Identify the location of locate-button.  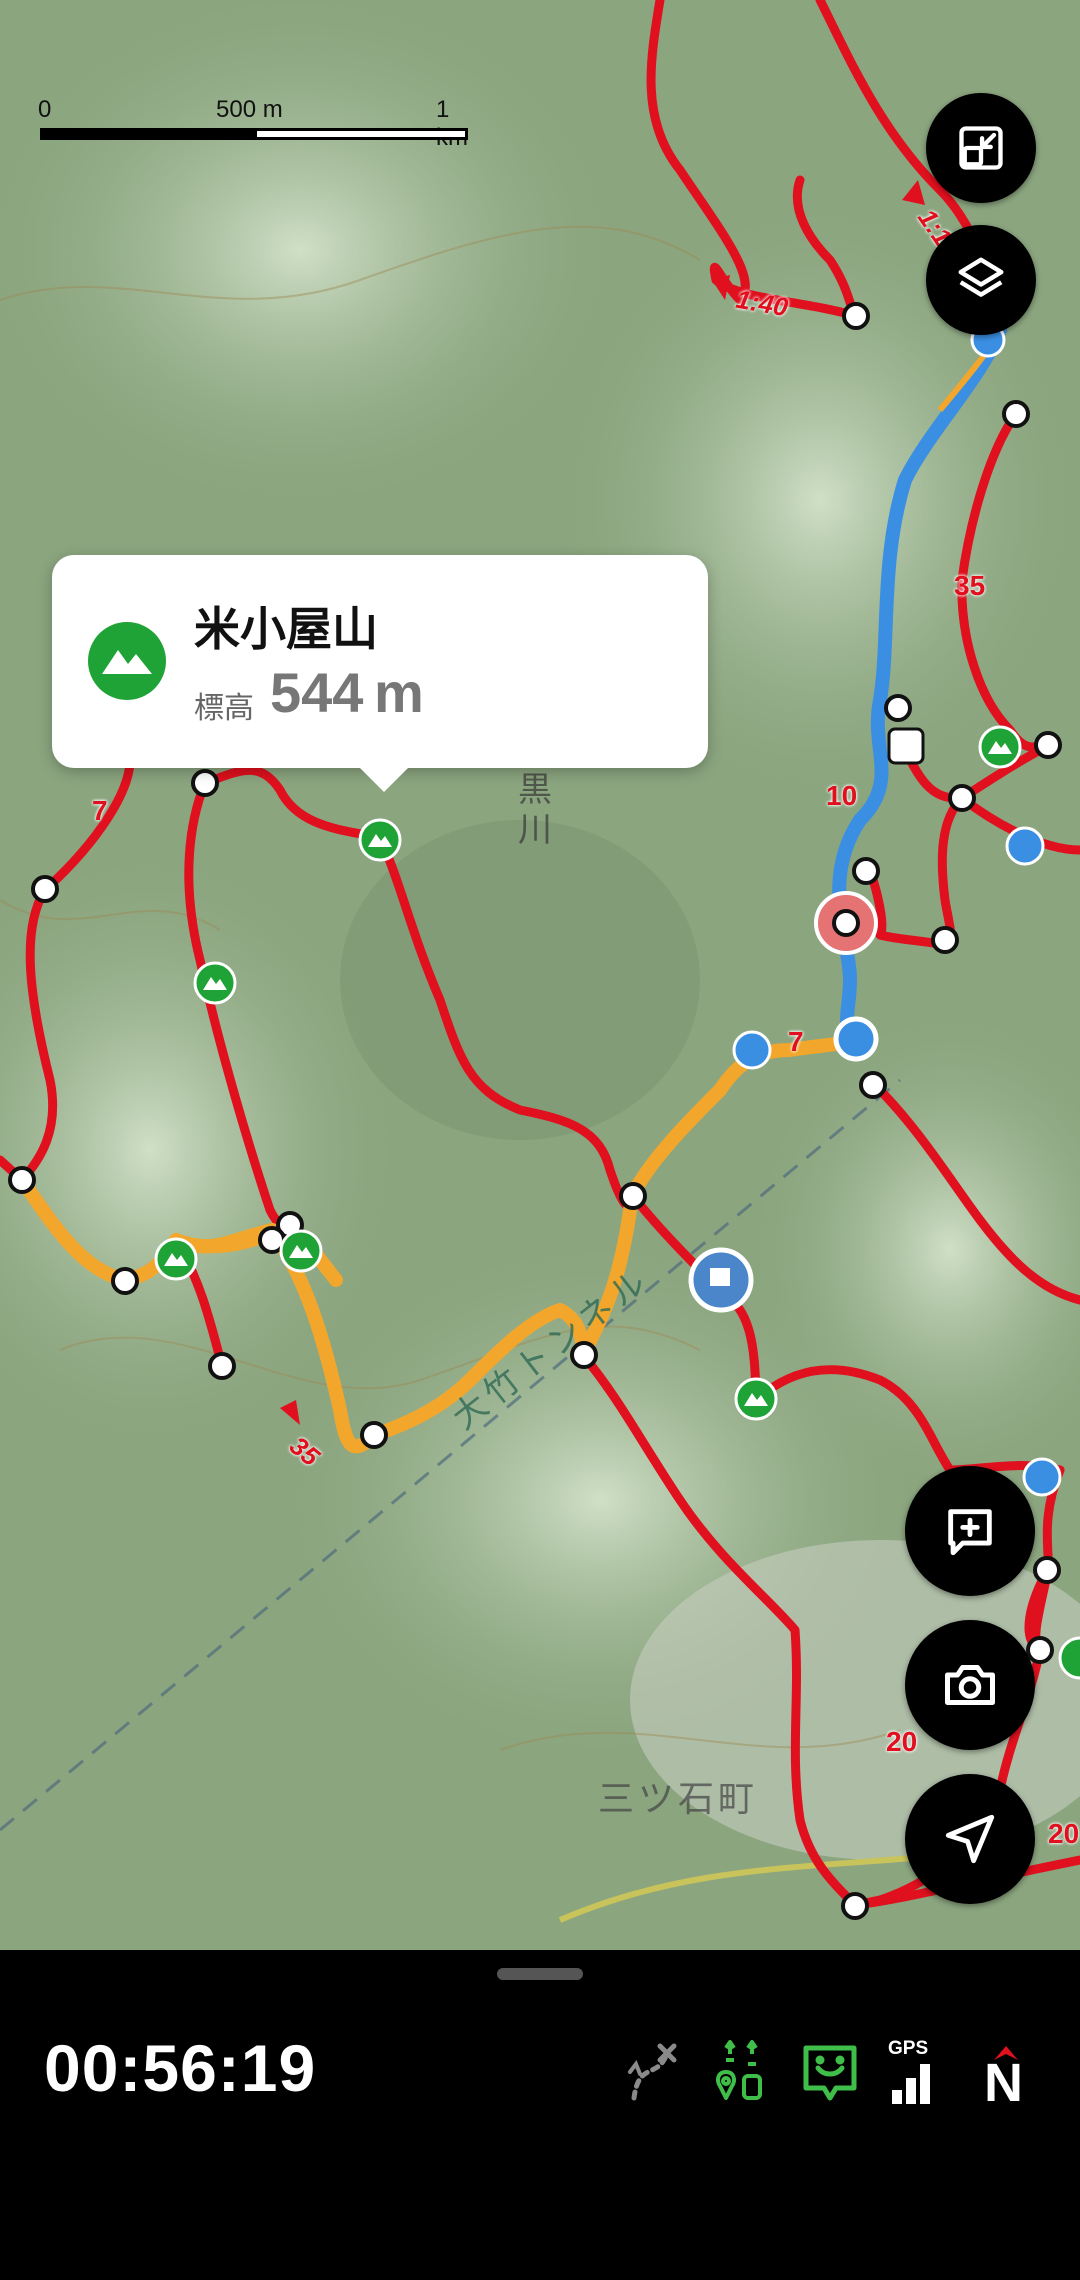
(970, 1839).